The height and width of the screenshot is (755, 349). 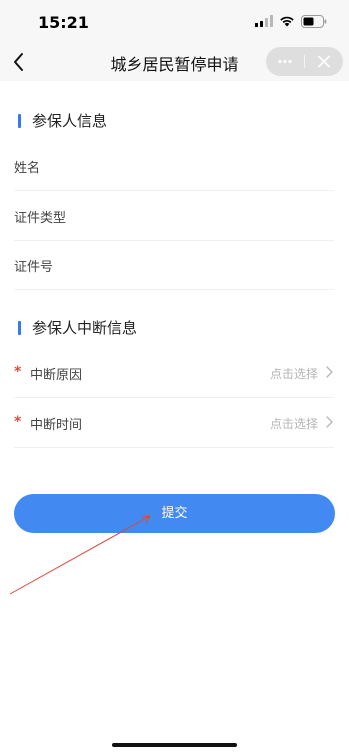 I want to click on mini-program-capsule, so click(x=304, y=61).